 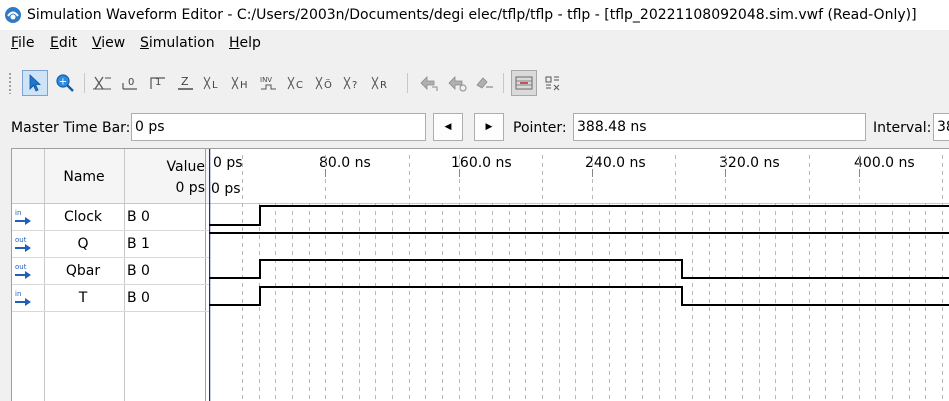 I want to click on random-value-icon: R, so click(x=382, y=83).